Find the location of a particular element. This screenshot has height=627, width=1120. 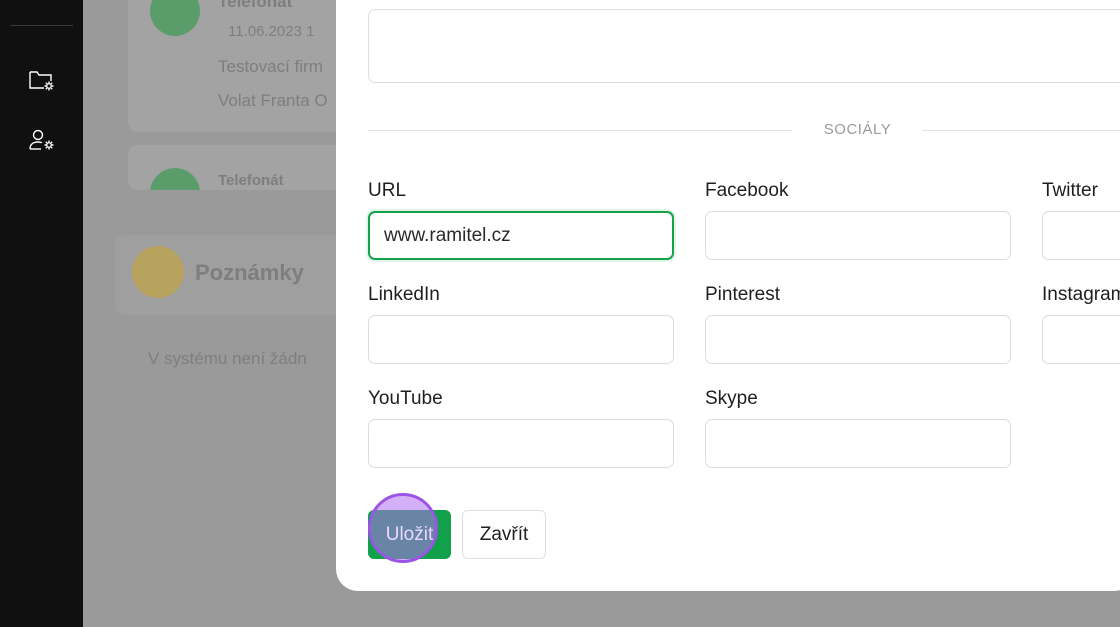

instagram-label: Instagram is located at coordinates (1081, 294).